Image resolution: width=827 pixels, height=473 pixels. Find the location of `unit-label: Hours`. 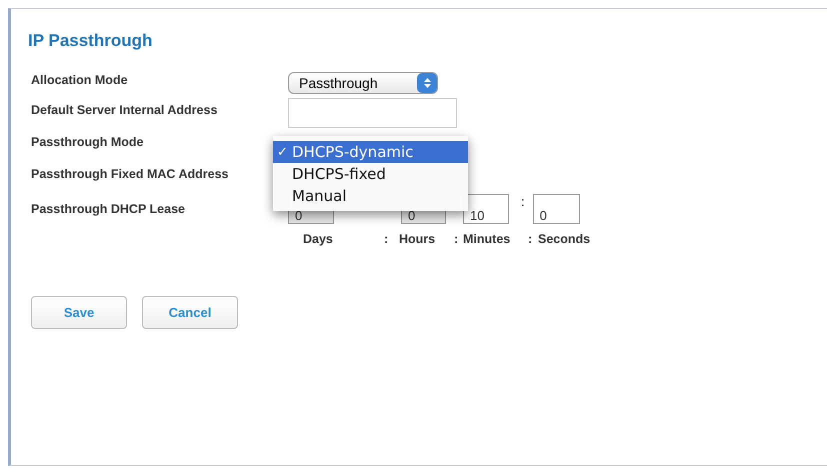

unit-label: Hours is located at coordinates (417, 239).